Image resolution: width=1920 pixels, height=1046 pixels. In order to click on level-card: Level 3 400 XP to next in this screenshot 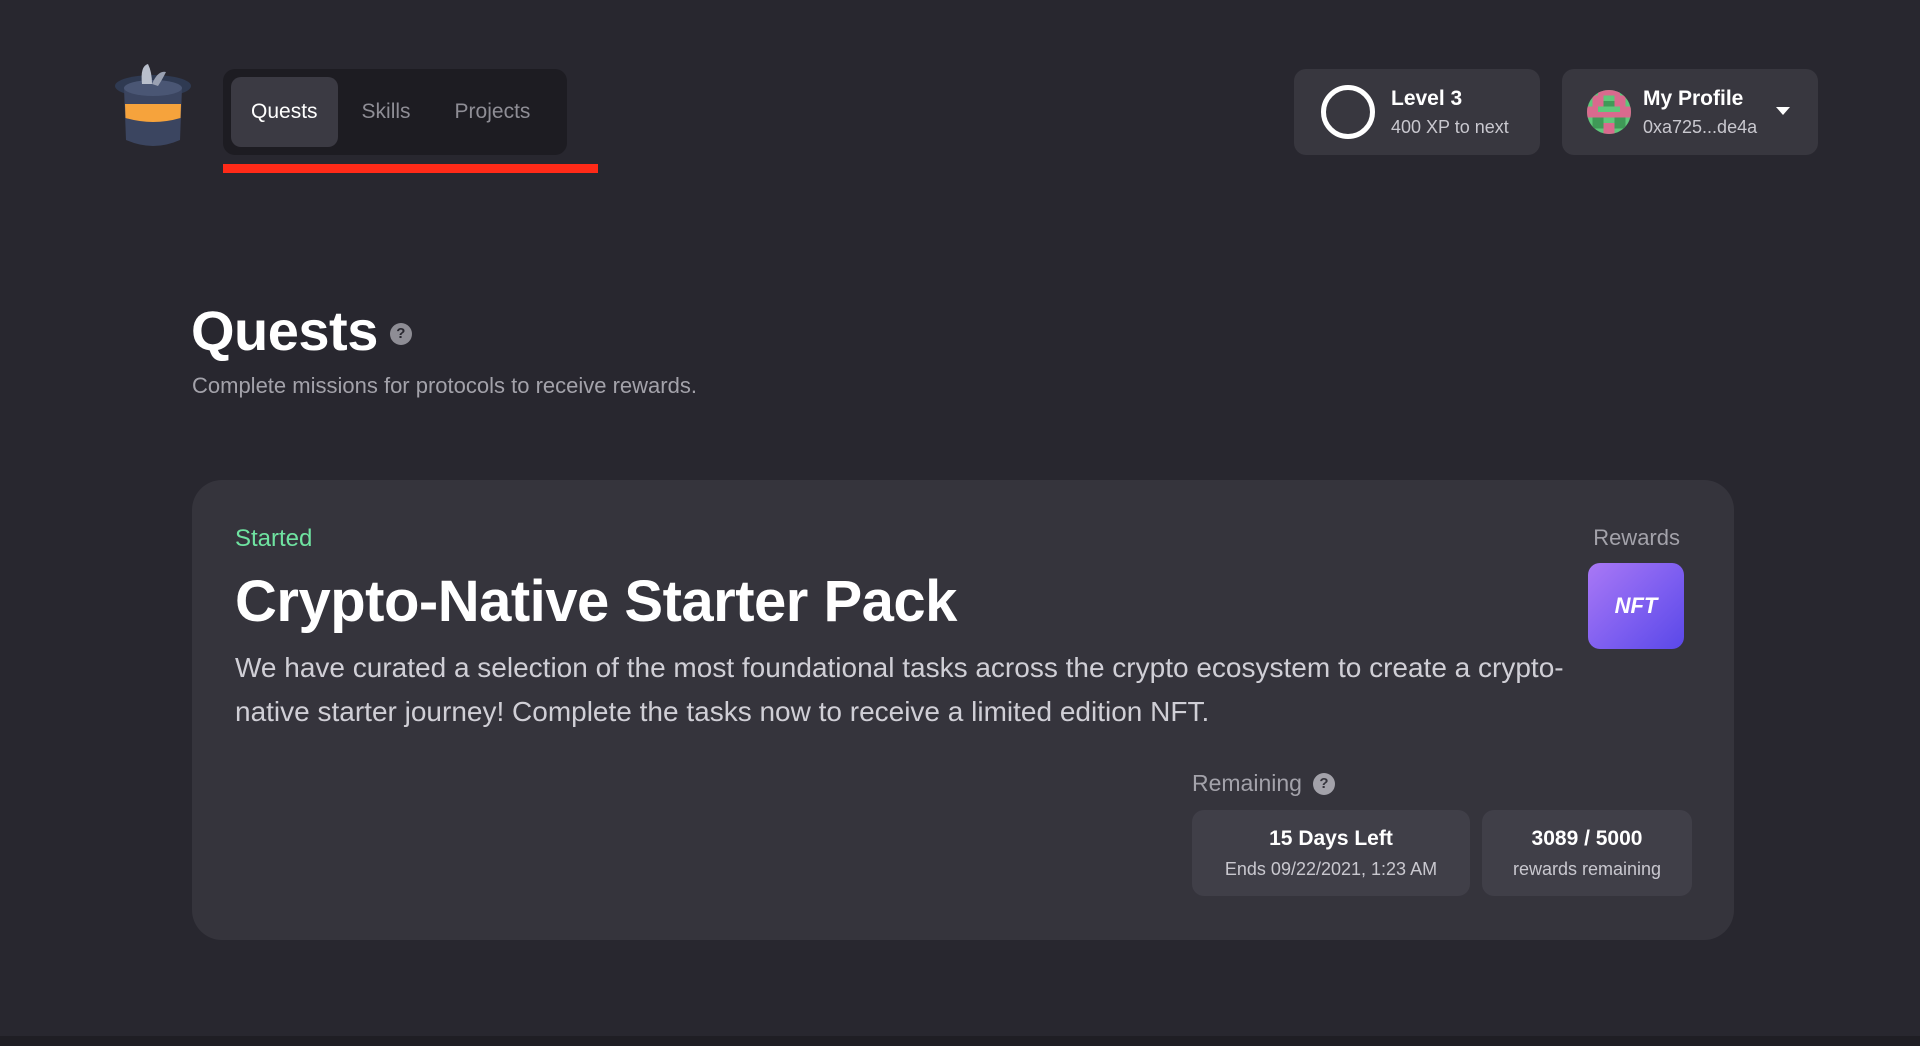, I will do `click(1417, 112)`.